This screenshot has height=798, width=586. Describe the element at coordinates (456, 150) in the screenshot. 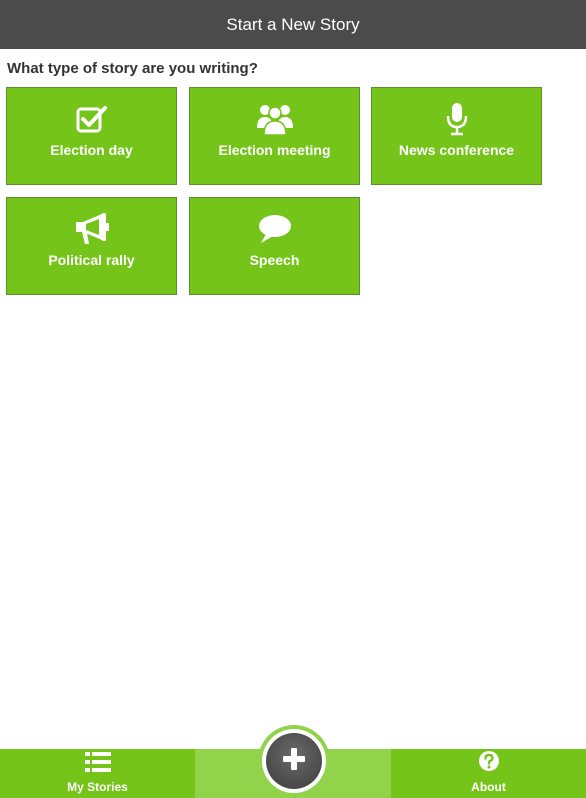

I see `story-type-label: News conference` at that location.